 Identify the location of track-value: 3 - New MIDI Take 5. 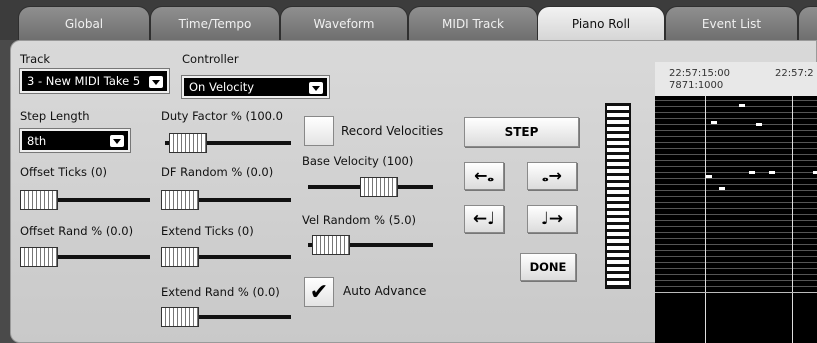
(84, 81).